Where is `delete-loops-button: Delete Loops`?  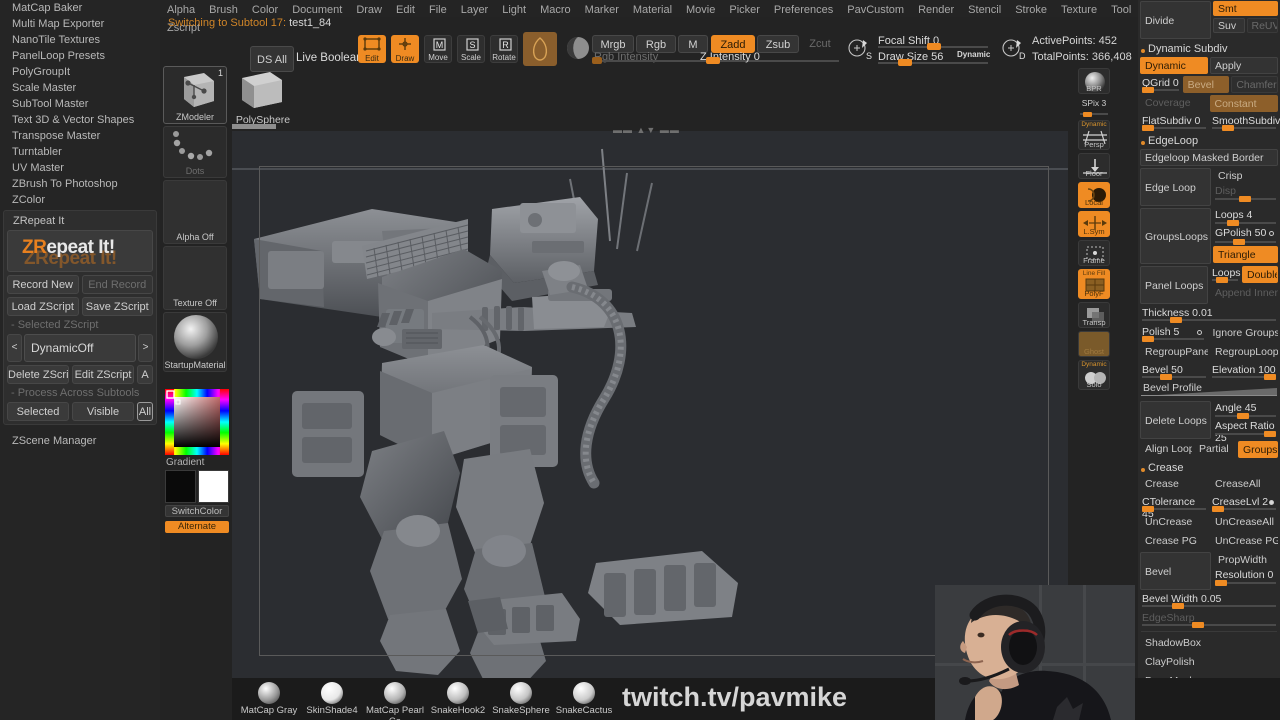 delete-loops-button: Delete Loops is located at coordinates (1175, 420).